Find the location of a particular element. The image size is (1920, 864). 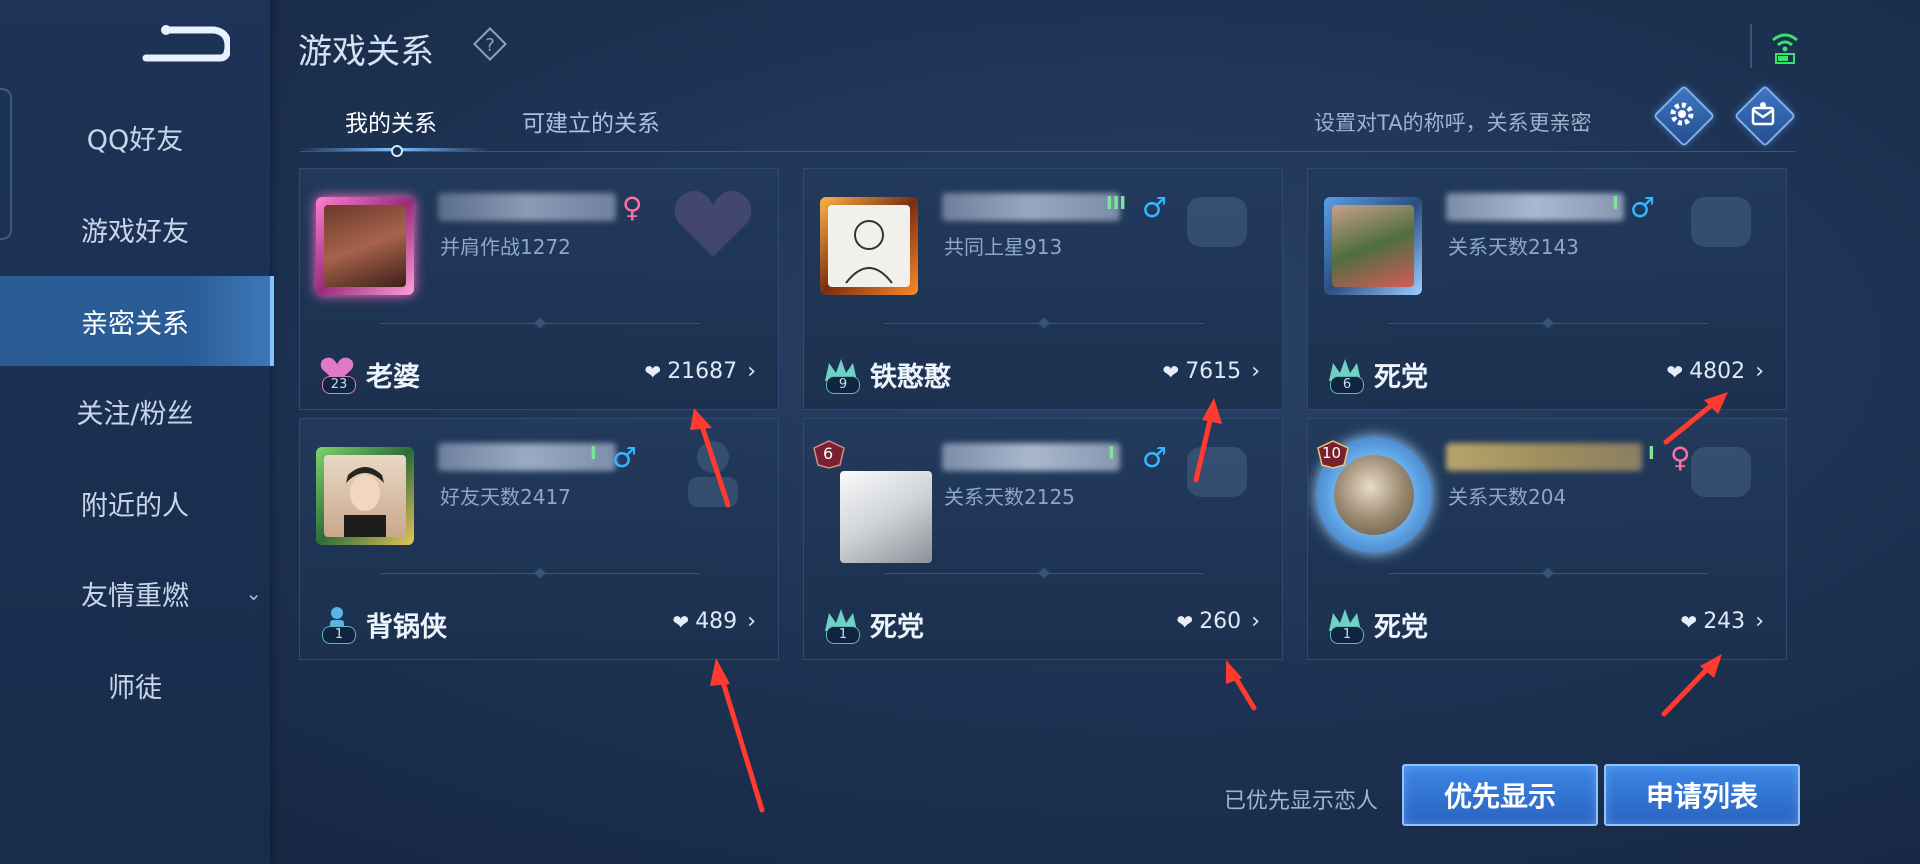

sidebar-item-mentorship: 师徒 is located at coordinates (135, 685).